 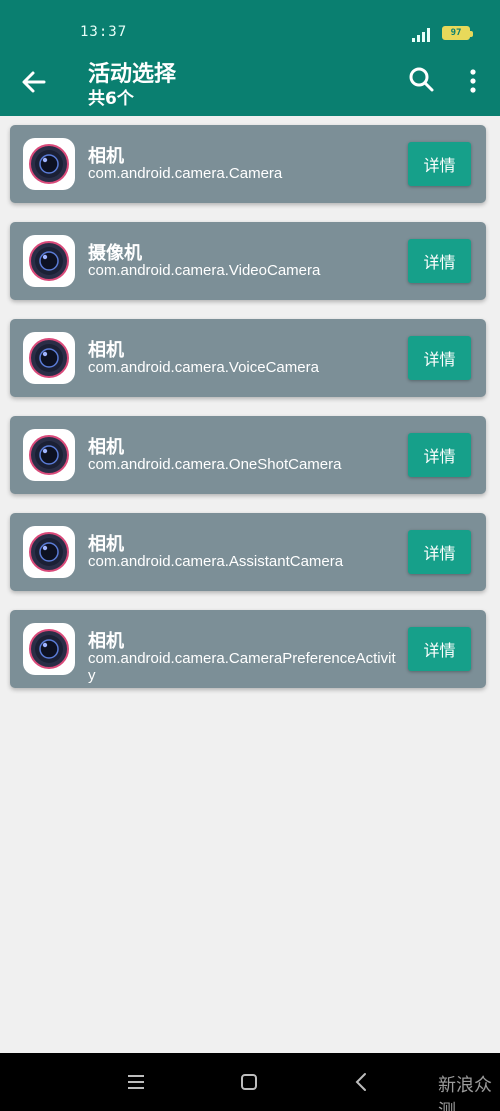 What do you see at coordinates (248, 164) in the screenshot?
I see `list-item: 相机 com.android.camera.Camera 详情` at bounding box center [248, 164].